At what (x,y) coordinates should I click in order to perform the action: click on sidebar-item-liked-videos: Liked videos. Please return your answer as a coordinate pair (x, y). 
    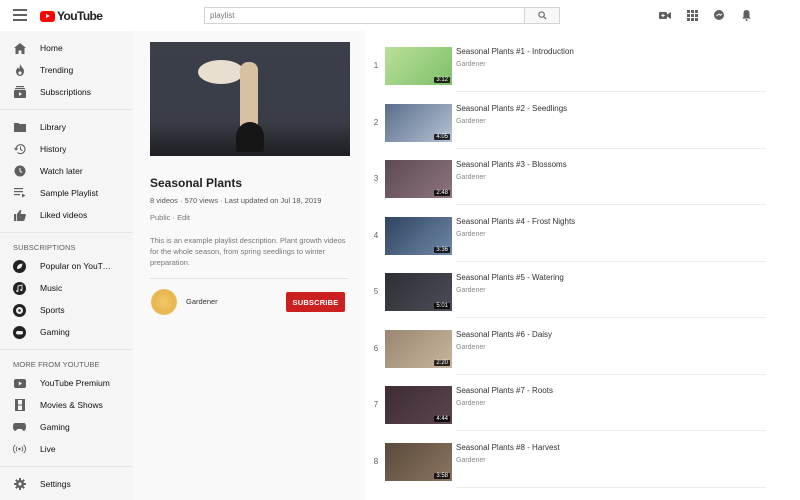
    Looking at the image, I should click on (66, 215).